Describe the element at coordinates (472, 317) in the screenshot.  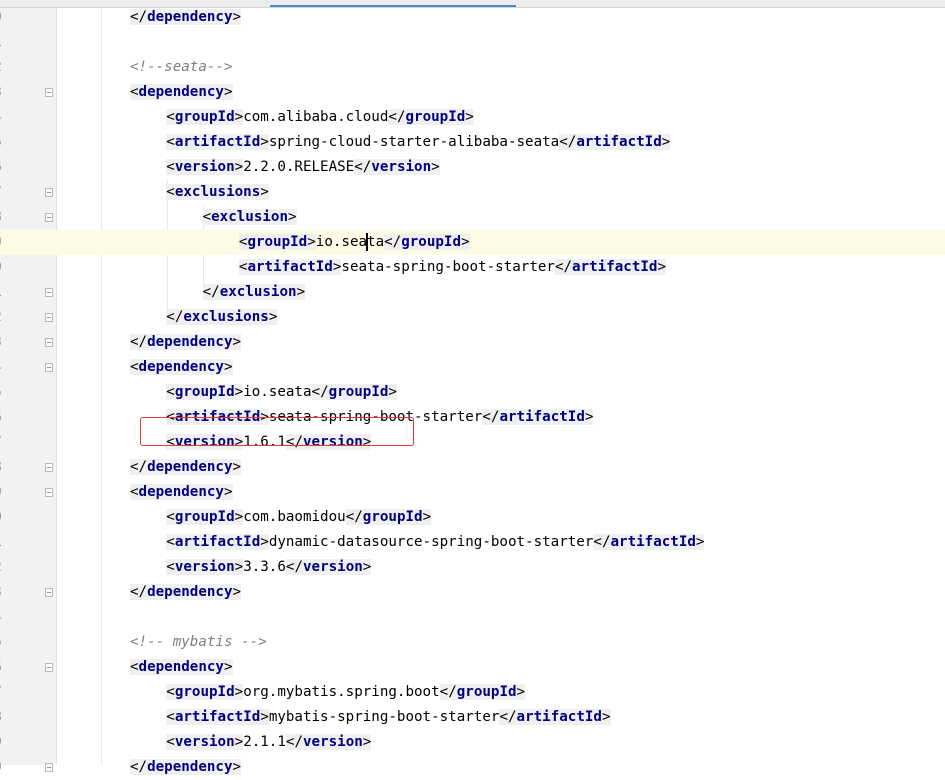
I see `code-line: </exclusions>` at that location.